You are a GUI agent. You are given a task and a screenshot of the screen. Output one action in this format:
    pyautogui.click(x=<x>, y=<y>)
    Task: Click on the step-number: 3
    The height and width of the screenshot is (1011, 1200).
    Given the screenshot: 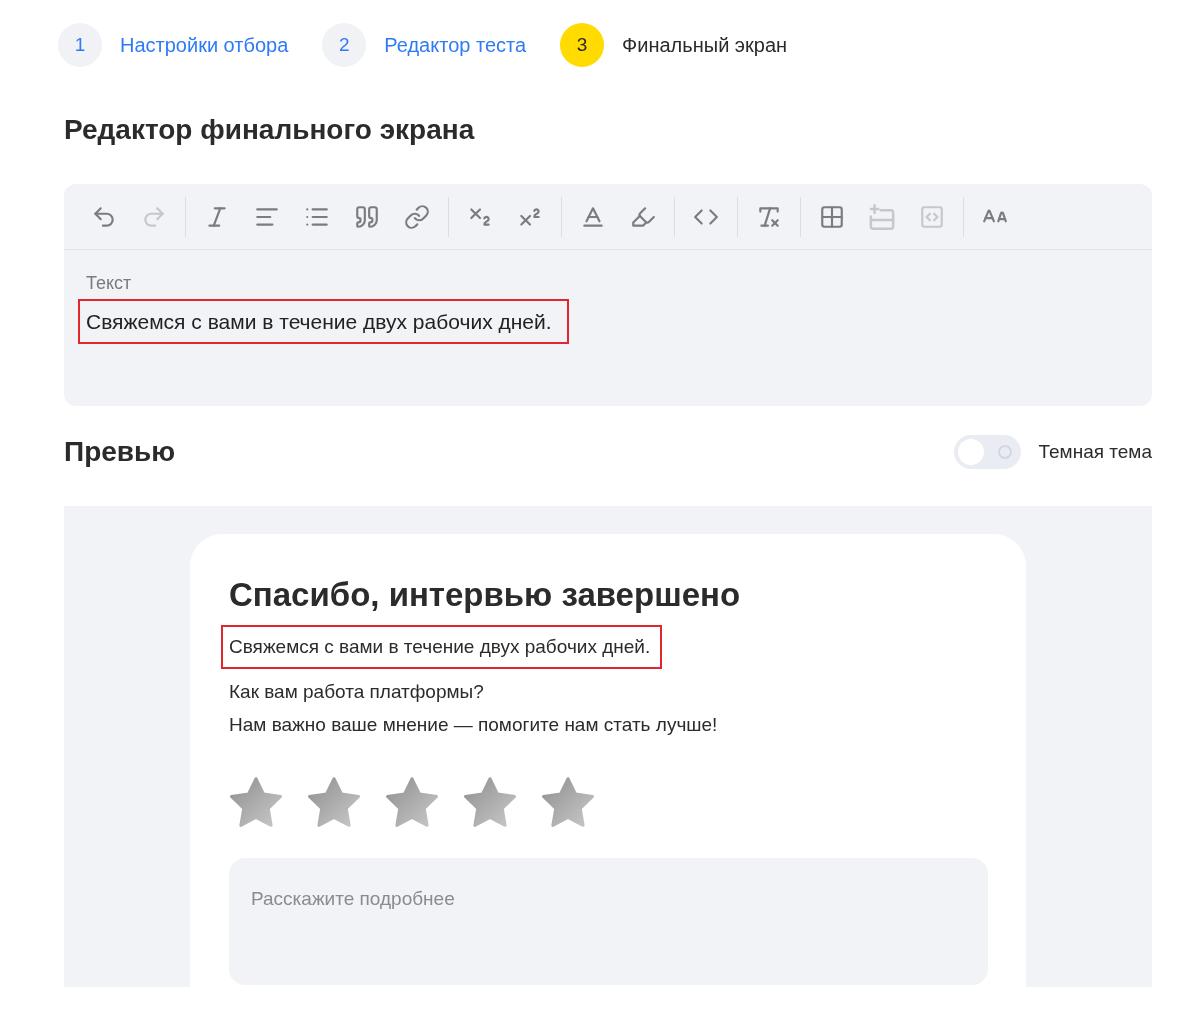 What is the action you would take?
    pyautogui.click(x=582, y=45)
    